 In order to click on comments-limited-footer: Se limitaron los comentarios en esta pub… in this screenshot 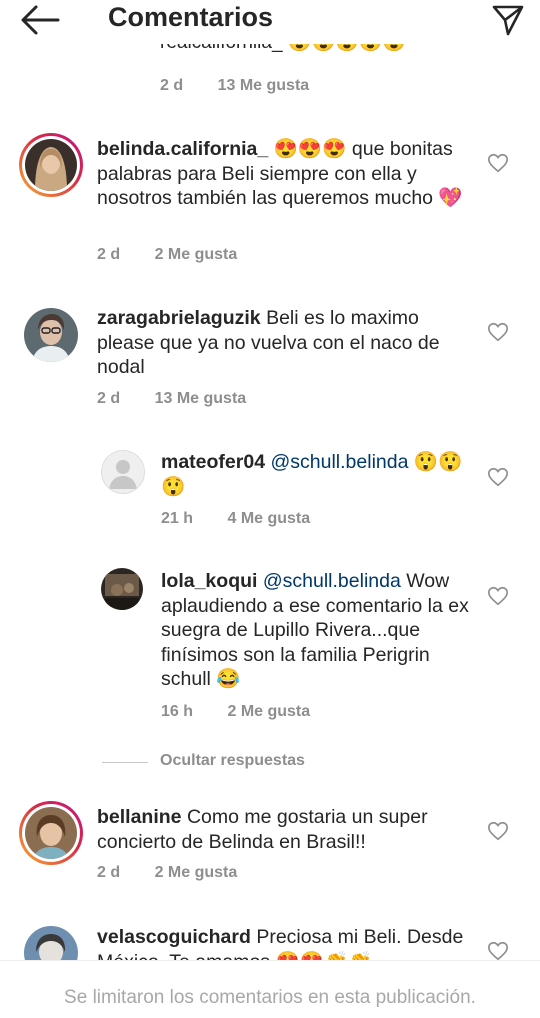, I will do `click(270, 989)`.